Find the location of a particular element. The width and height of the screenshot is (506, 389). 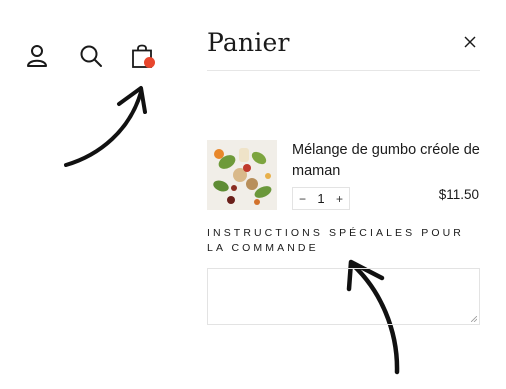

quantity-stepper: − 1 + is located at coordinates (321, 198).